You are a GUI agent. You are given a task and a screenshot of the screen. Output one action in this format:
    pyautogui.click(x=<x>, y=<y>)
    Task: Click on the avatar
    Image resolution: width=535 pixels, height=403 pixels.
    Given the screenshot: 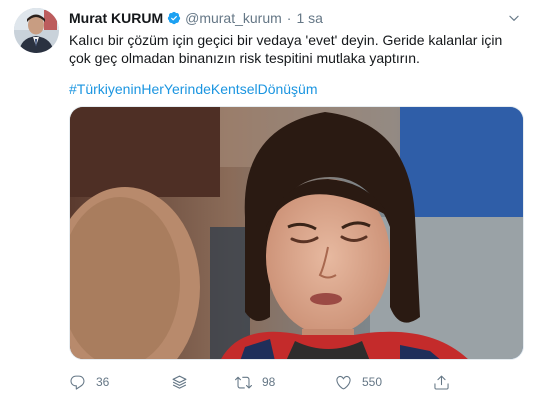 What is the action you would take?
    pyautogui.click(x=36, y=30)
    